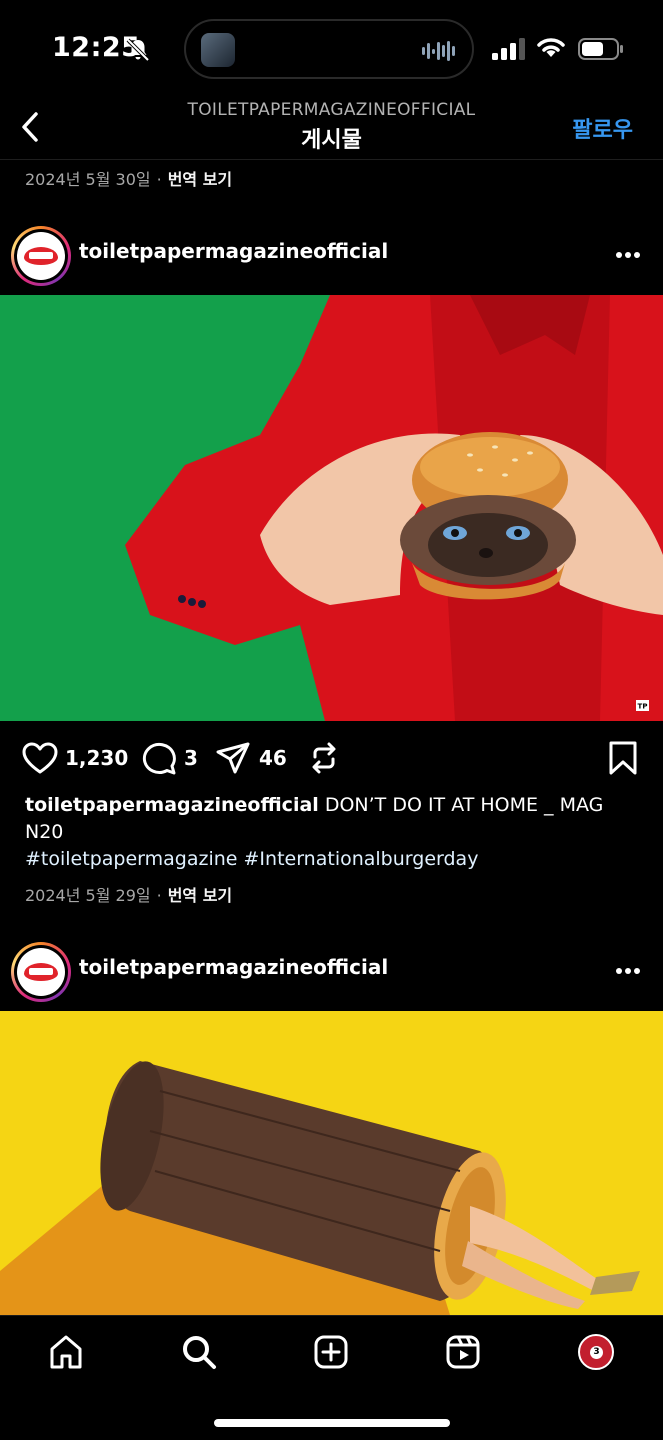  I want to click on nav-header: TOILETPAPERMAGAZINEOFFICIAL 게시물 팔로우, so click(331, 128).